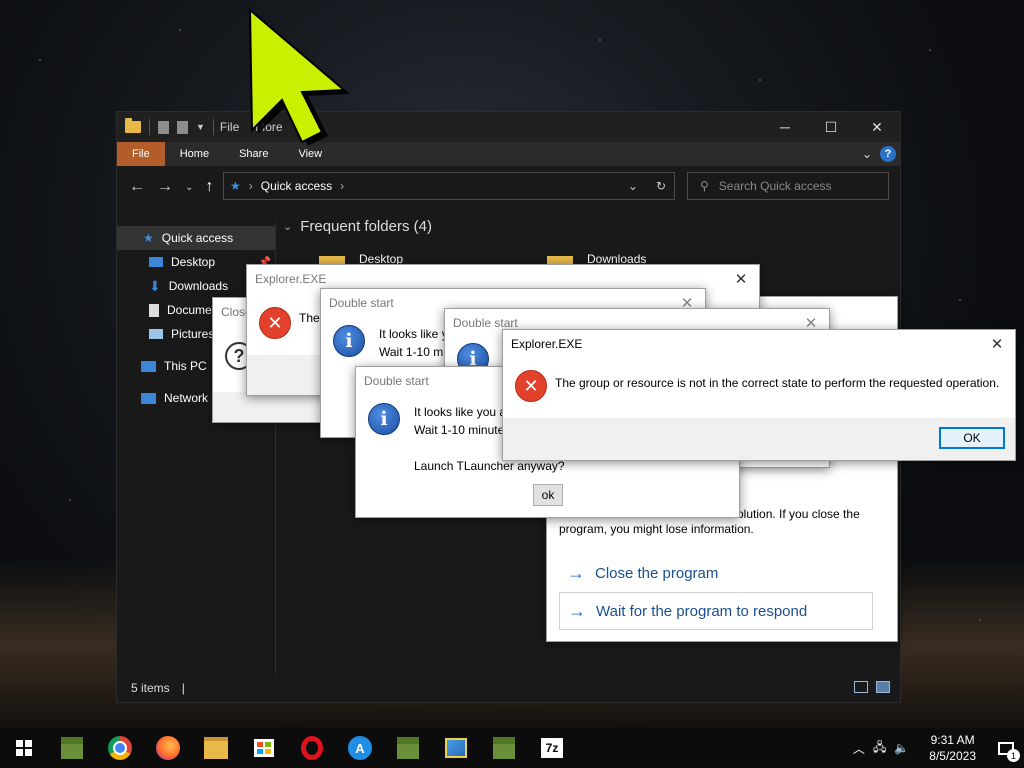 The image size is (1024, 768). Describe the element at coordinates (366, 226) in the screenshot. I see `section-title: Frequent folders (4)` at that location.